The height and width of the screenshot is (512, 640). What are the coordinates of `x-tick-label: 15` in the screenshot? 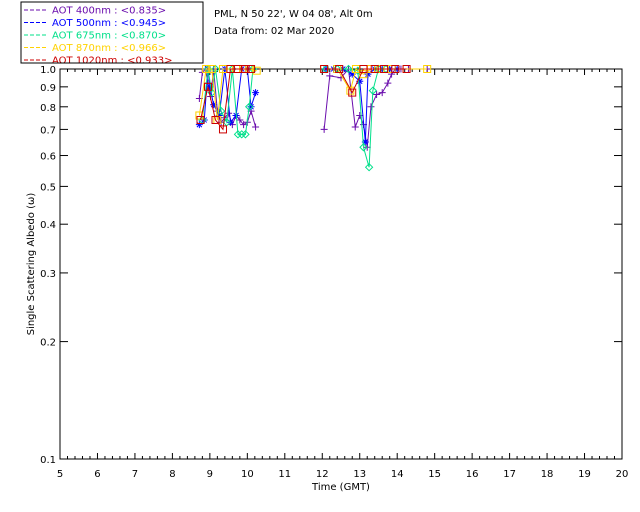 It's located at (434, 474).